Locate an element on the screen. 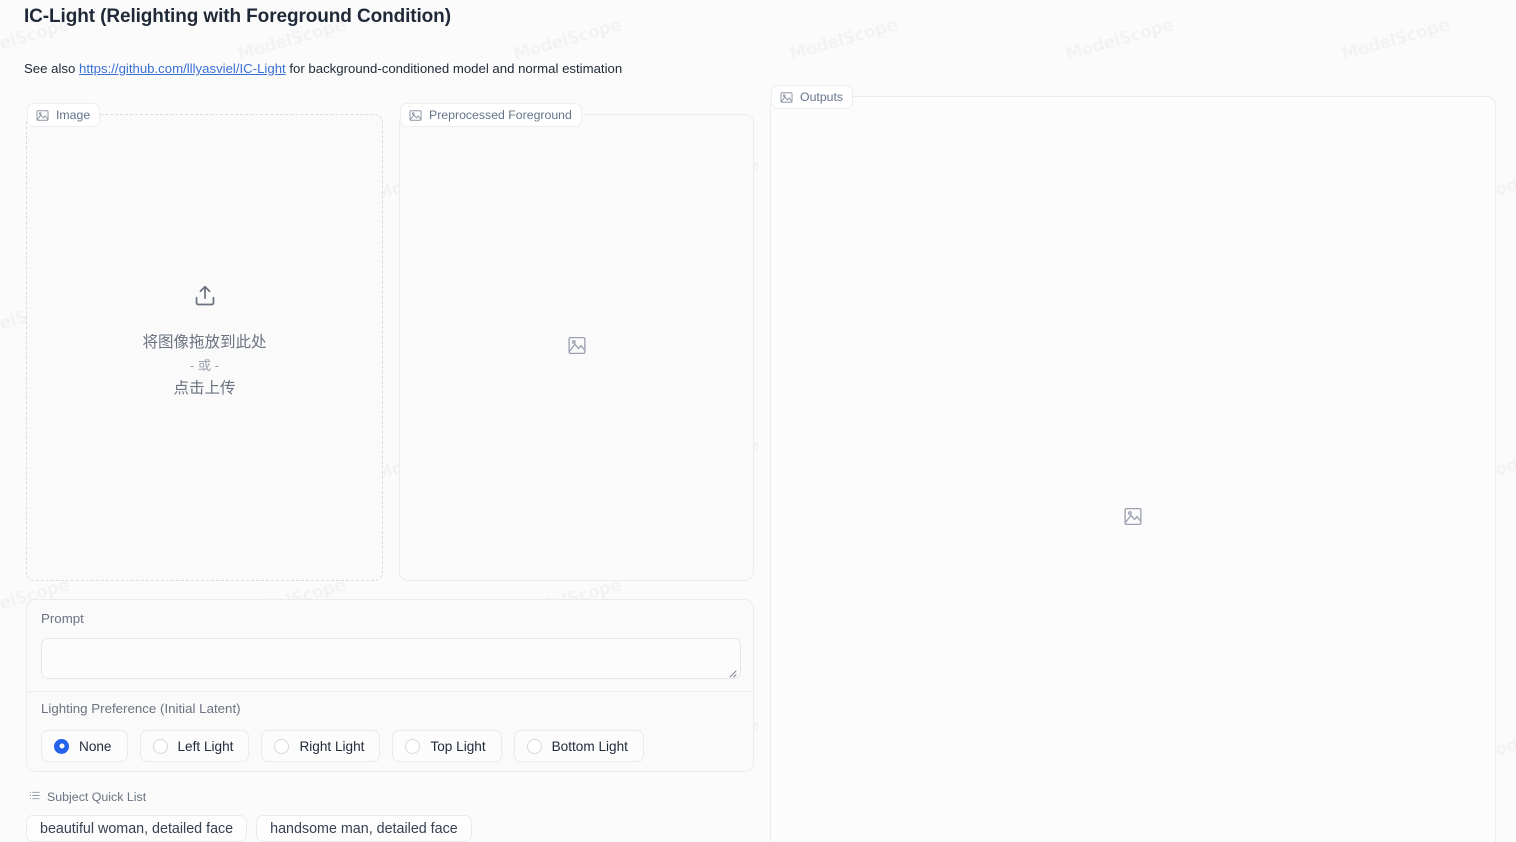  radio-option-left-light: Left Light is located at coordinates (194, 746).